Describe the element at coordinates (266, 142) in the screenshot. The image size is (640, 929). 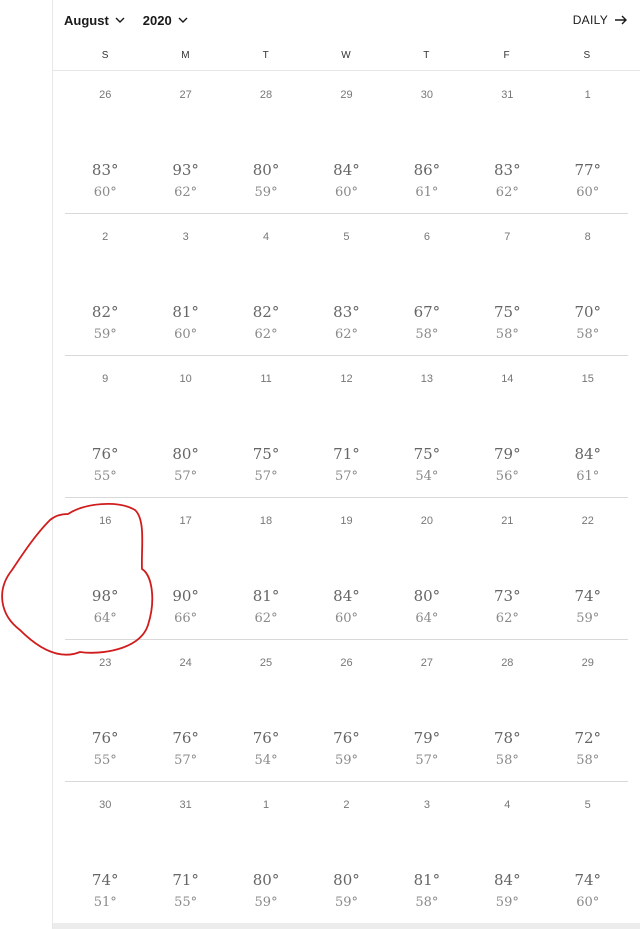
I see `day-cell-tue: 28 80° 59°` at that location.